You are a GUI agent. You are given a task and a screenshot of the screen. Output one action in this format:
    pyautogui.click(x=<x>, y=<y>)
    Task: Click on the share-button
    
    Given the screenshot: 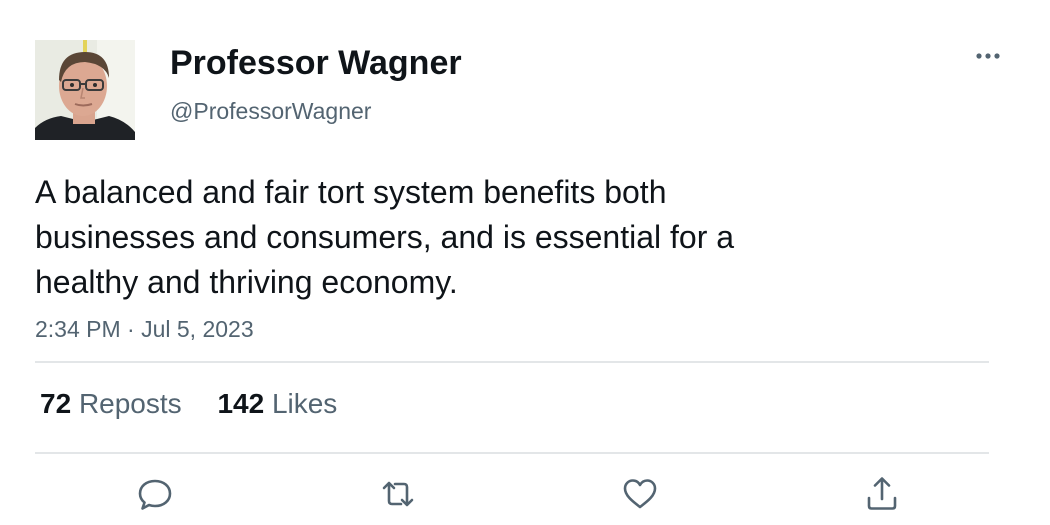 What is the action you would take?
    pyautogui.click(x=882, y=494)
    